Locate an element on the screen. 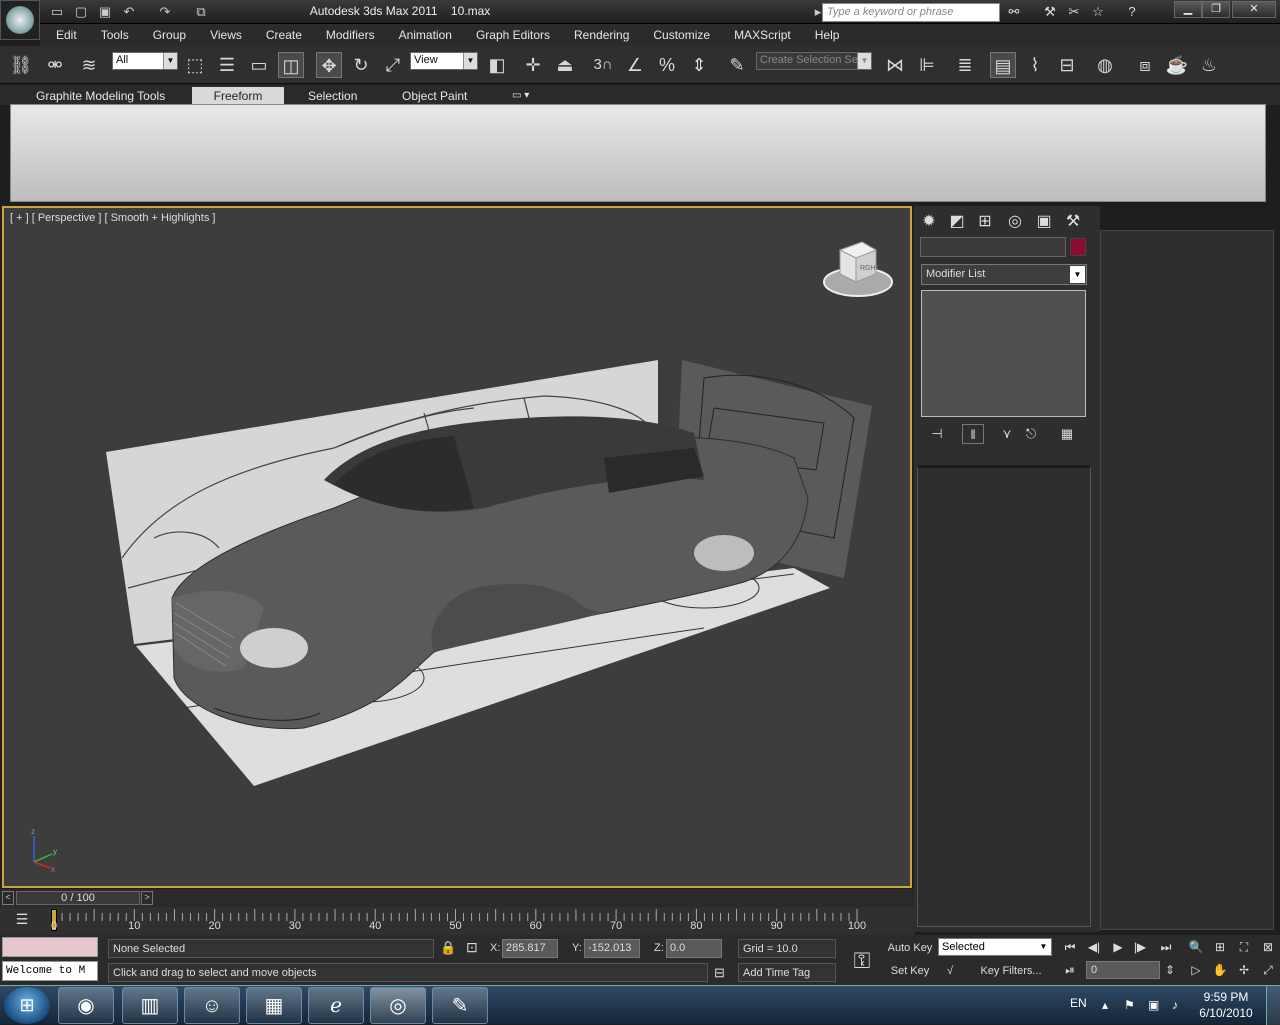 This screenshot has height=1025, width=1280. render-production-icon: ♨ is located at coordinates (1209, 65).